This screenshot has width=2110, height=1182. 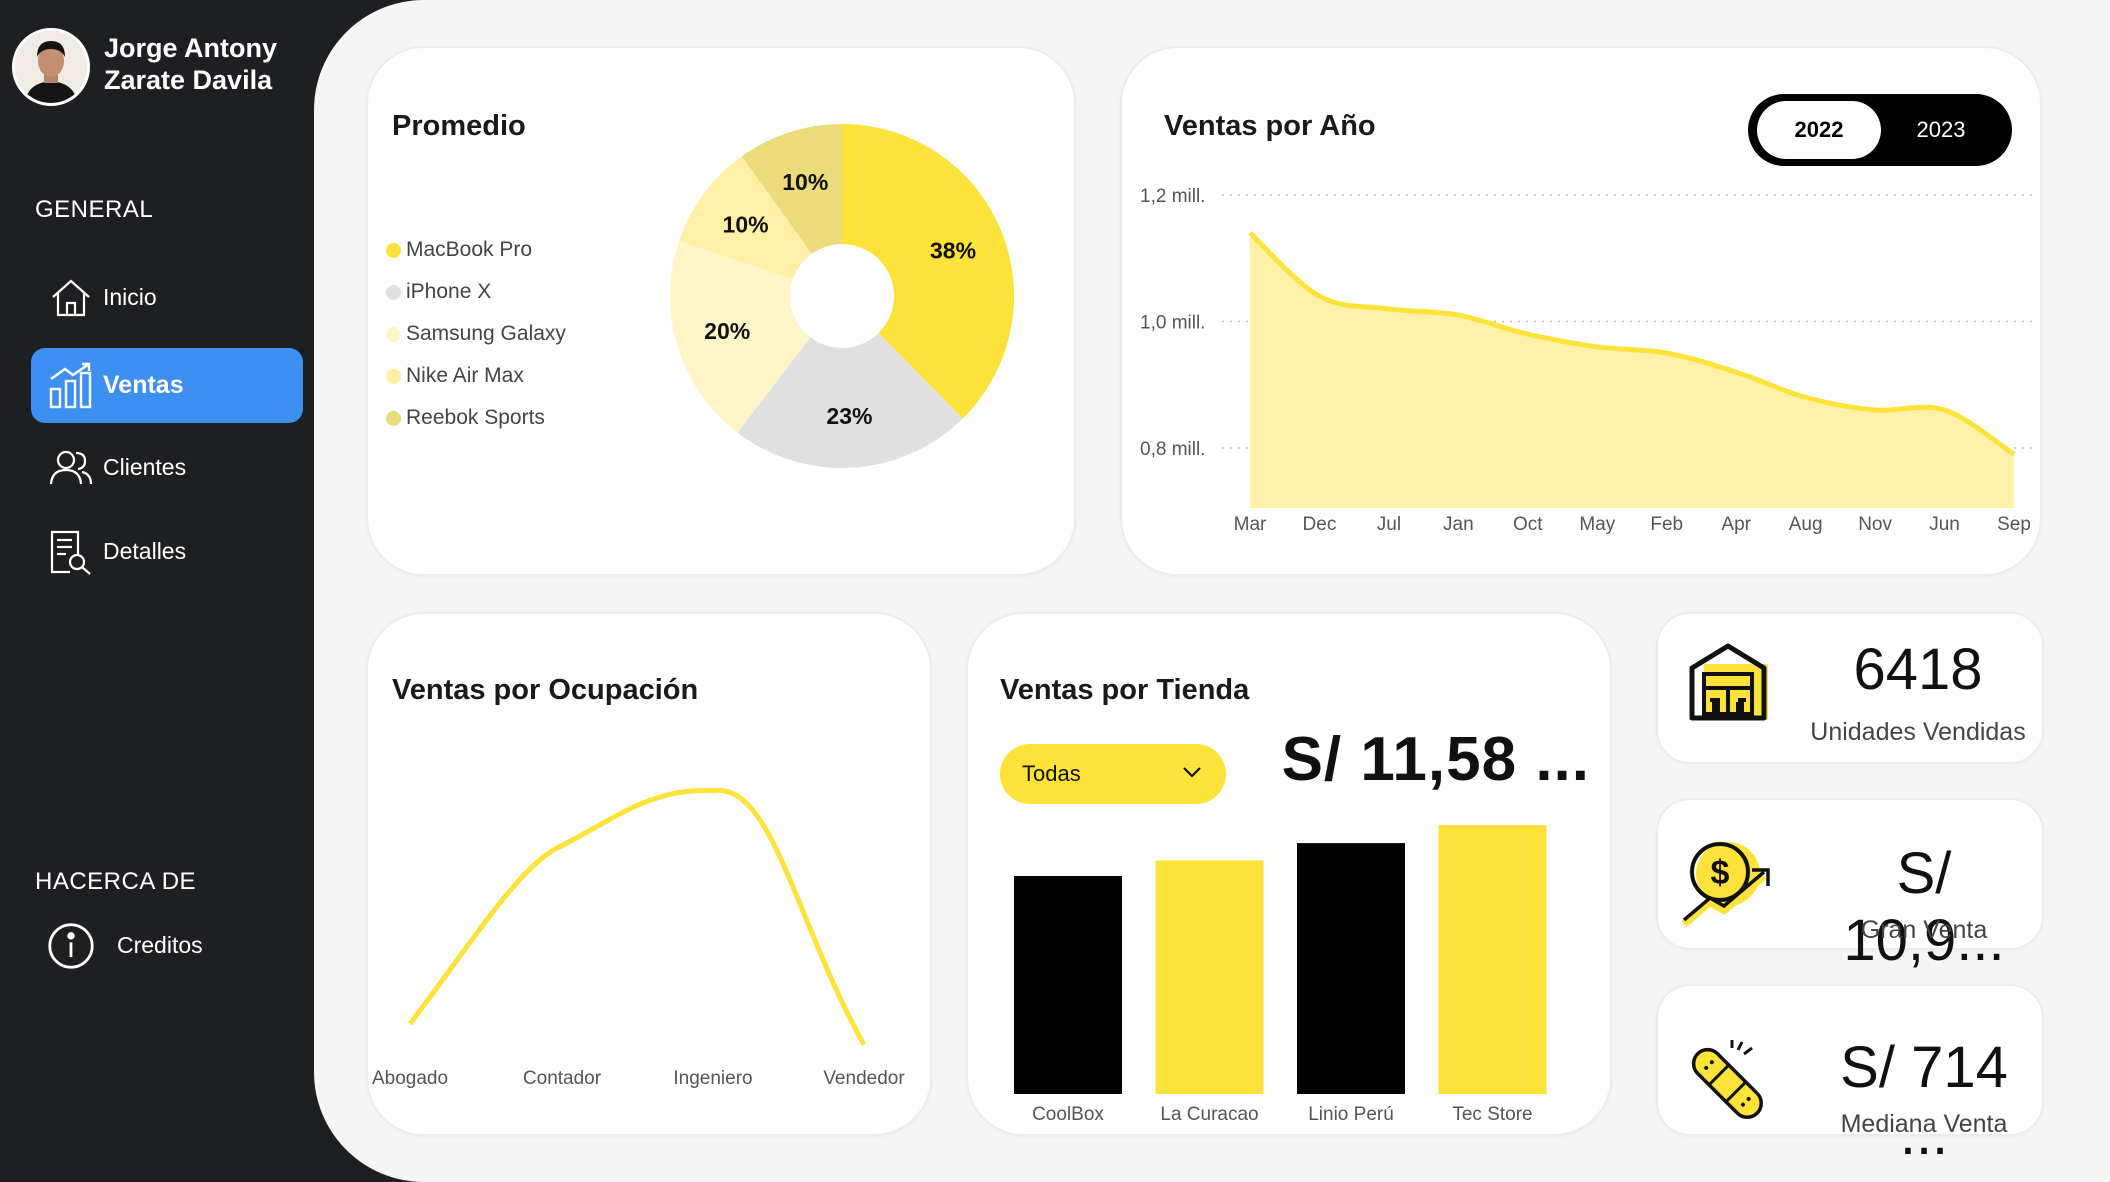 What do you see at coordinates (1597, 524) in the screenshot?
I see `x-tick-label: May` at bounding box center [1597, 524].